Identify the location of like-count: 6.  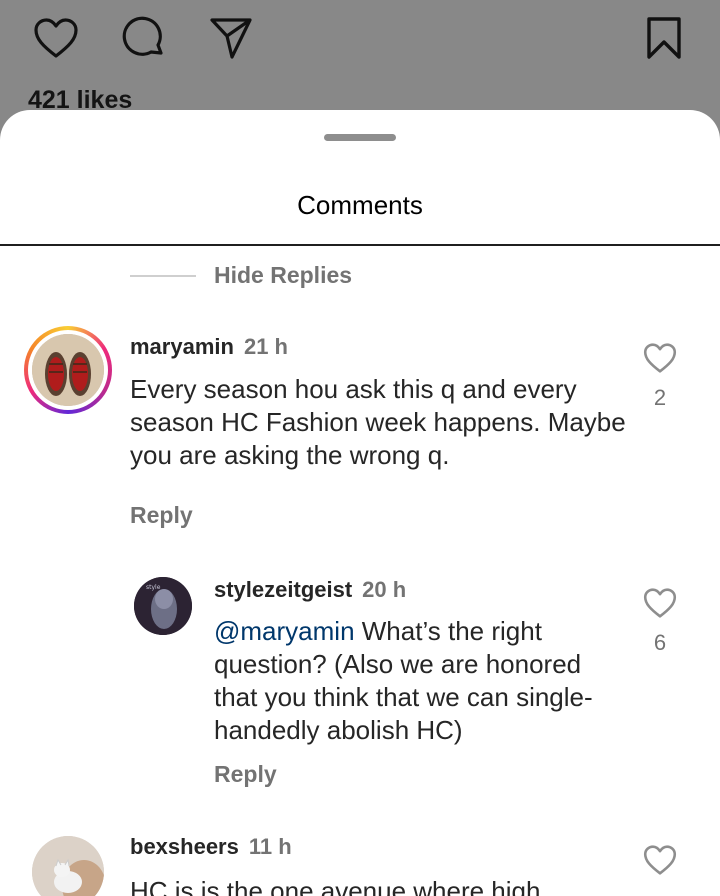
(660, 643).